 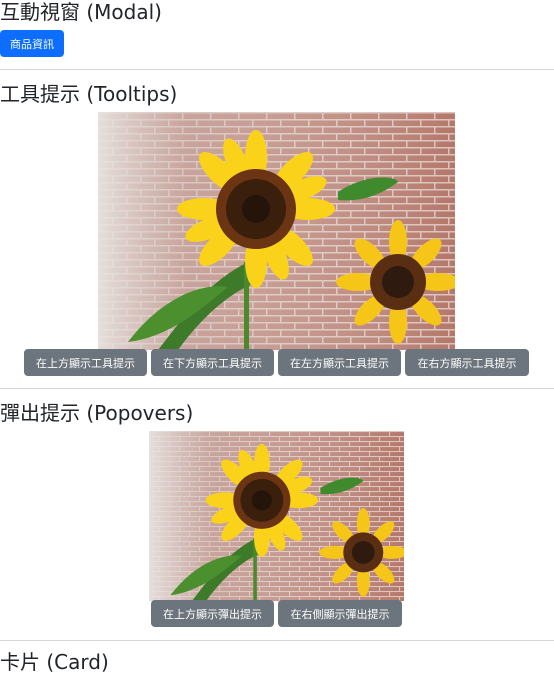 What do you see at coordinates (339, 362) in the screenshot?
I see `tooltip-left-button: 在左方顯示工具提示` at bounding box center [339, 362].